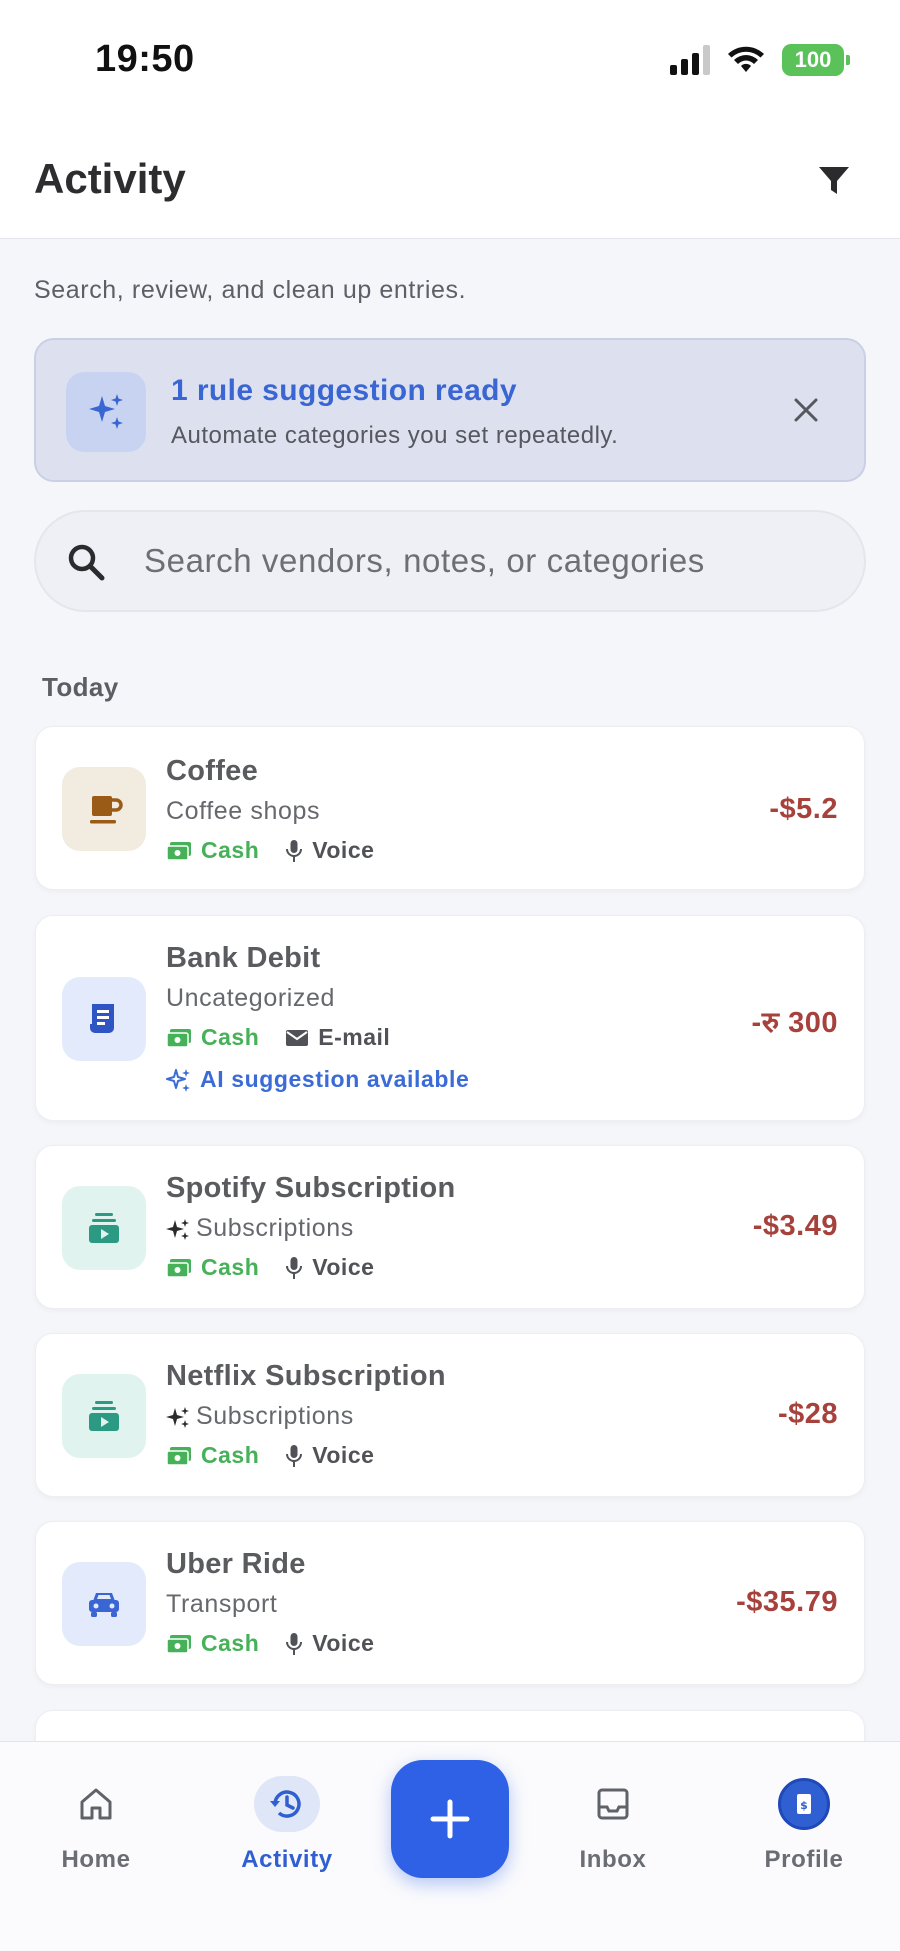 This screenshot has height=1951, width=900. Describe the element at coordinates (317, 1079) in the screenshot. I see `ai-suggestion-link: AI suggestion available` at that location.